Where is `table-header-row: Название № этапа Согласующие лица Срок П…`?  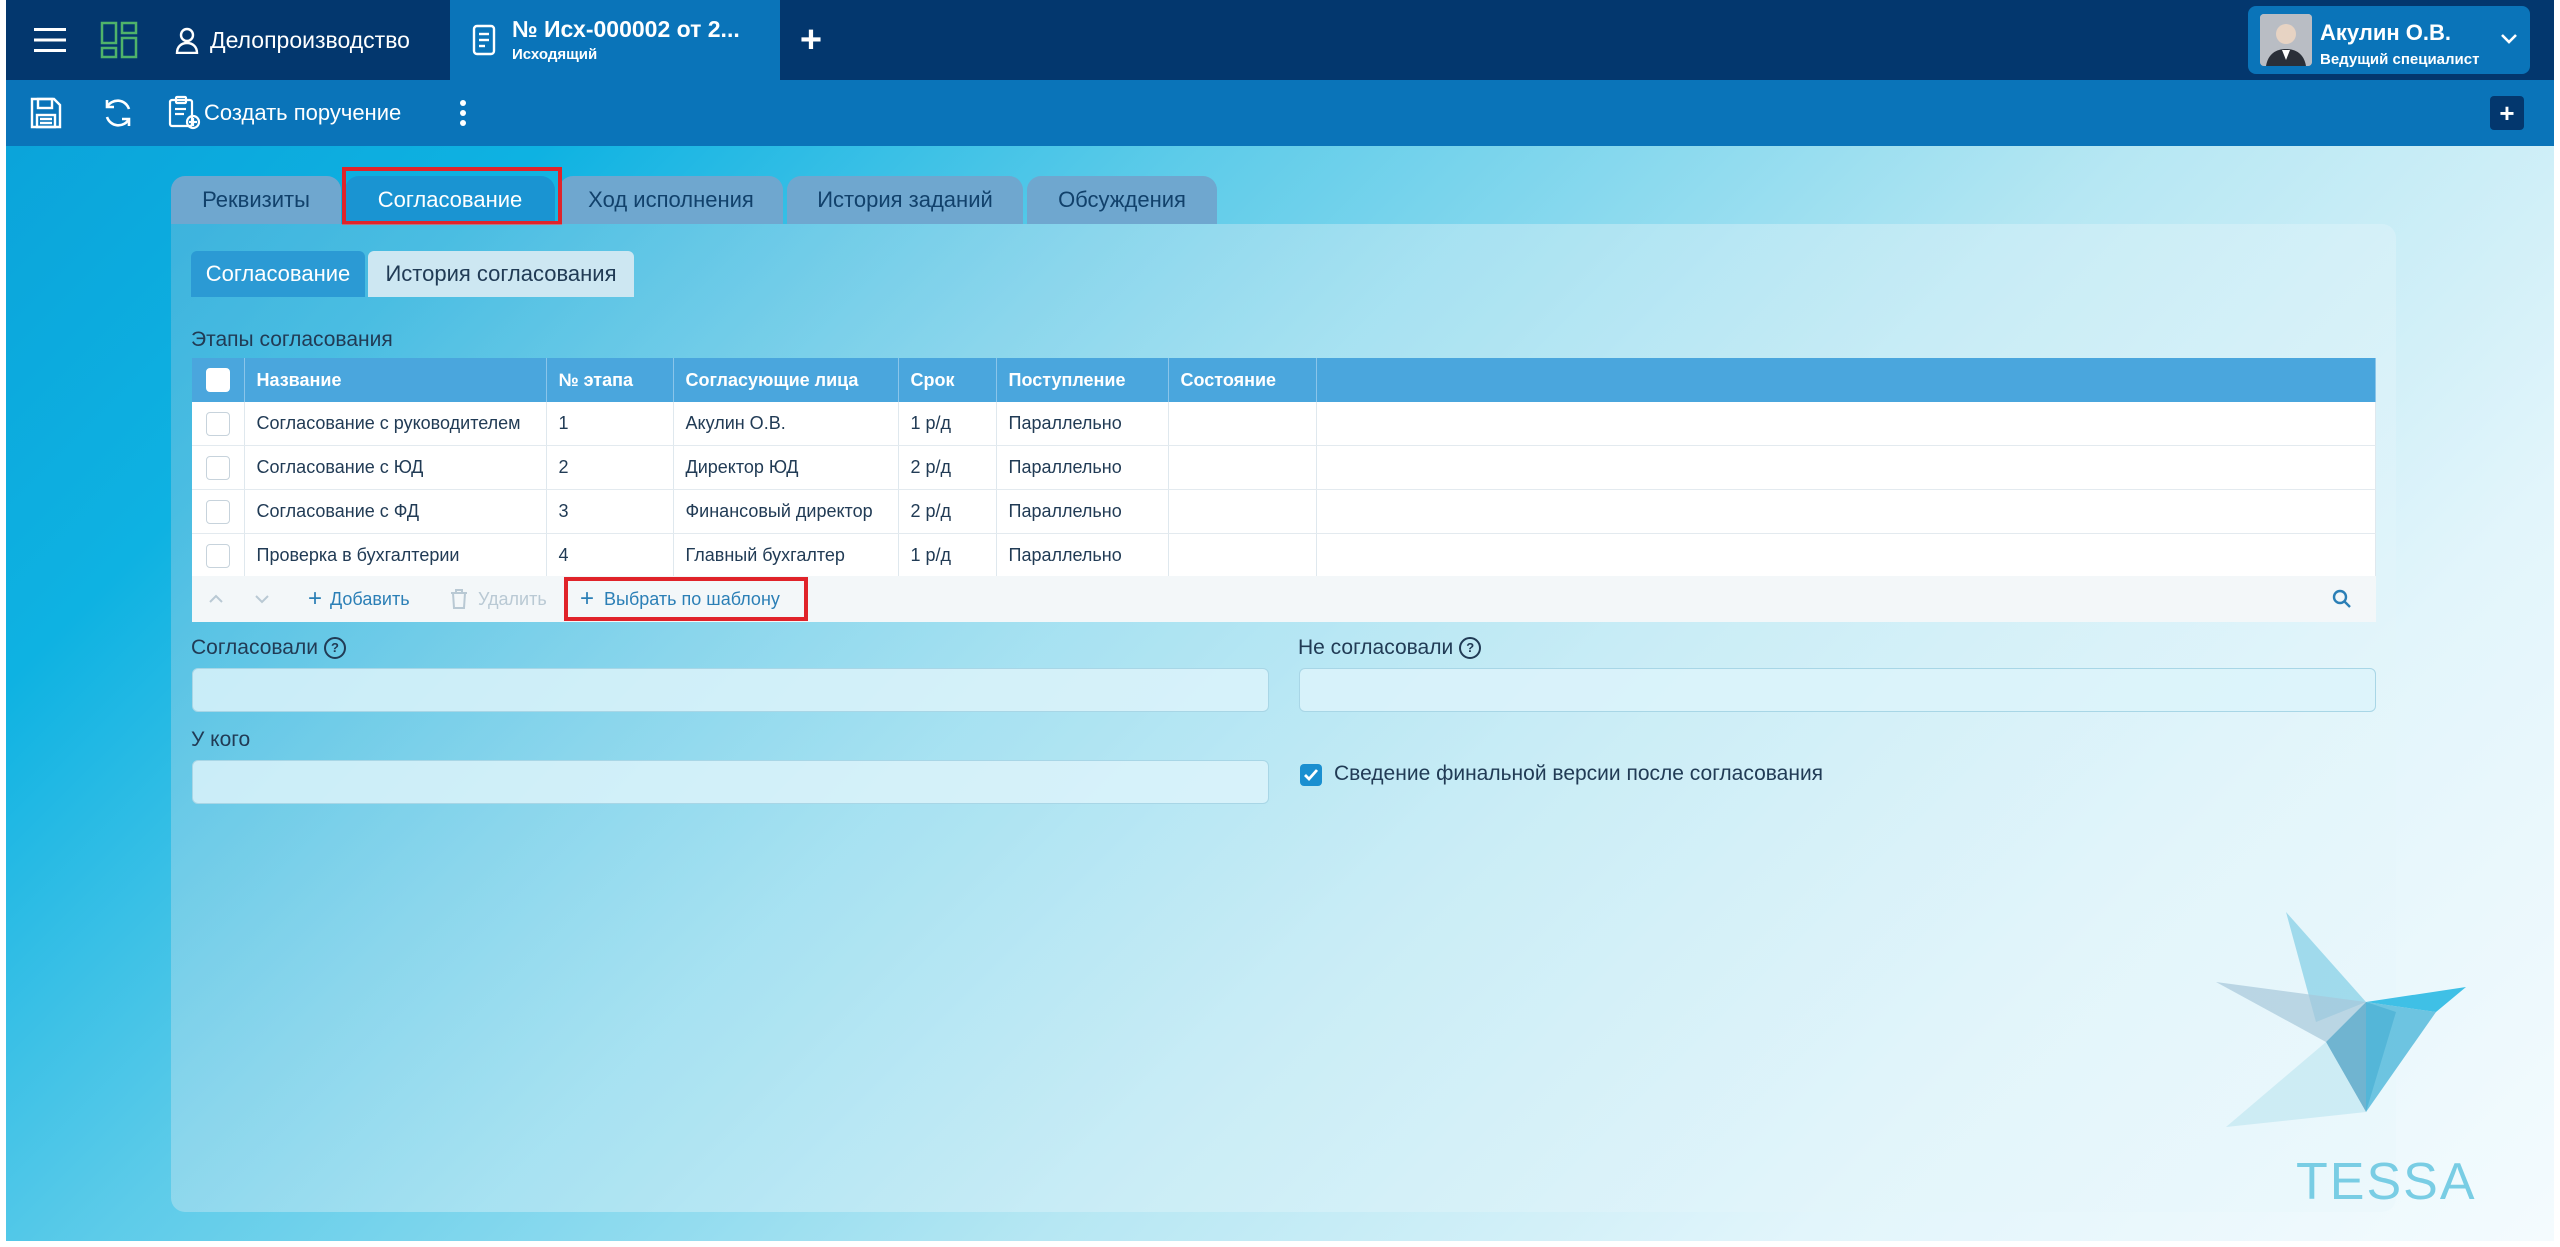
table-header-row: Название № этапа Согласующие лица Срок П… is located at coordinates (1284, 380).